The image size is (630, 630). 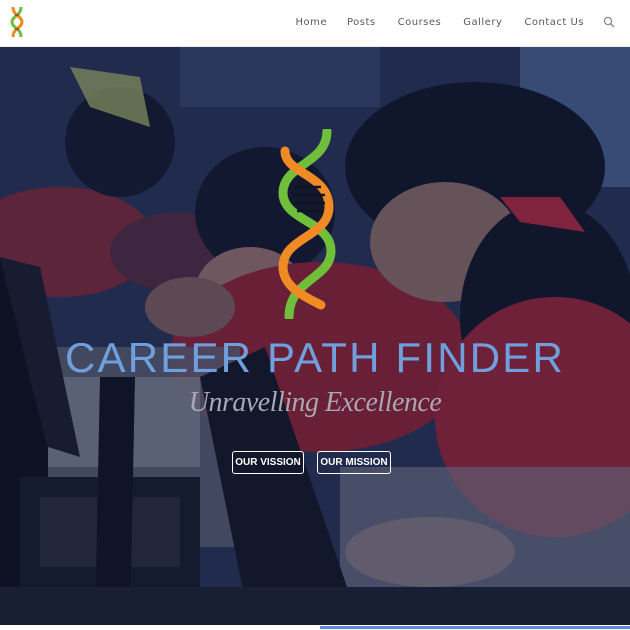 What do you see at coordinates (268, 462) in the screenshot?
I see `our-vision-button: OUR VISSION` at bounding box center [268, 462].